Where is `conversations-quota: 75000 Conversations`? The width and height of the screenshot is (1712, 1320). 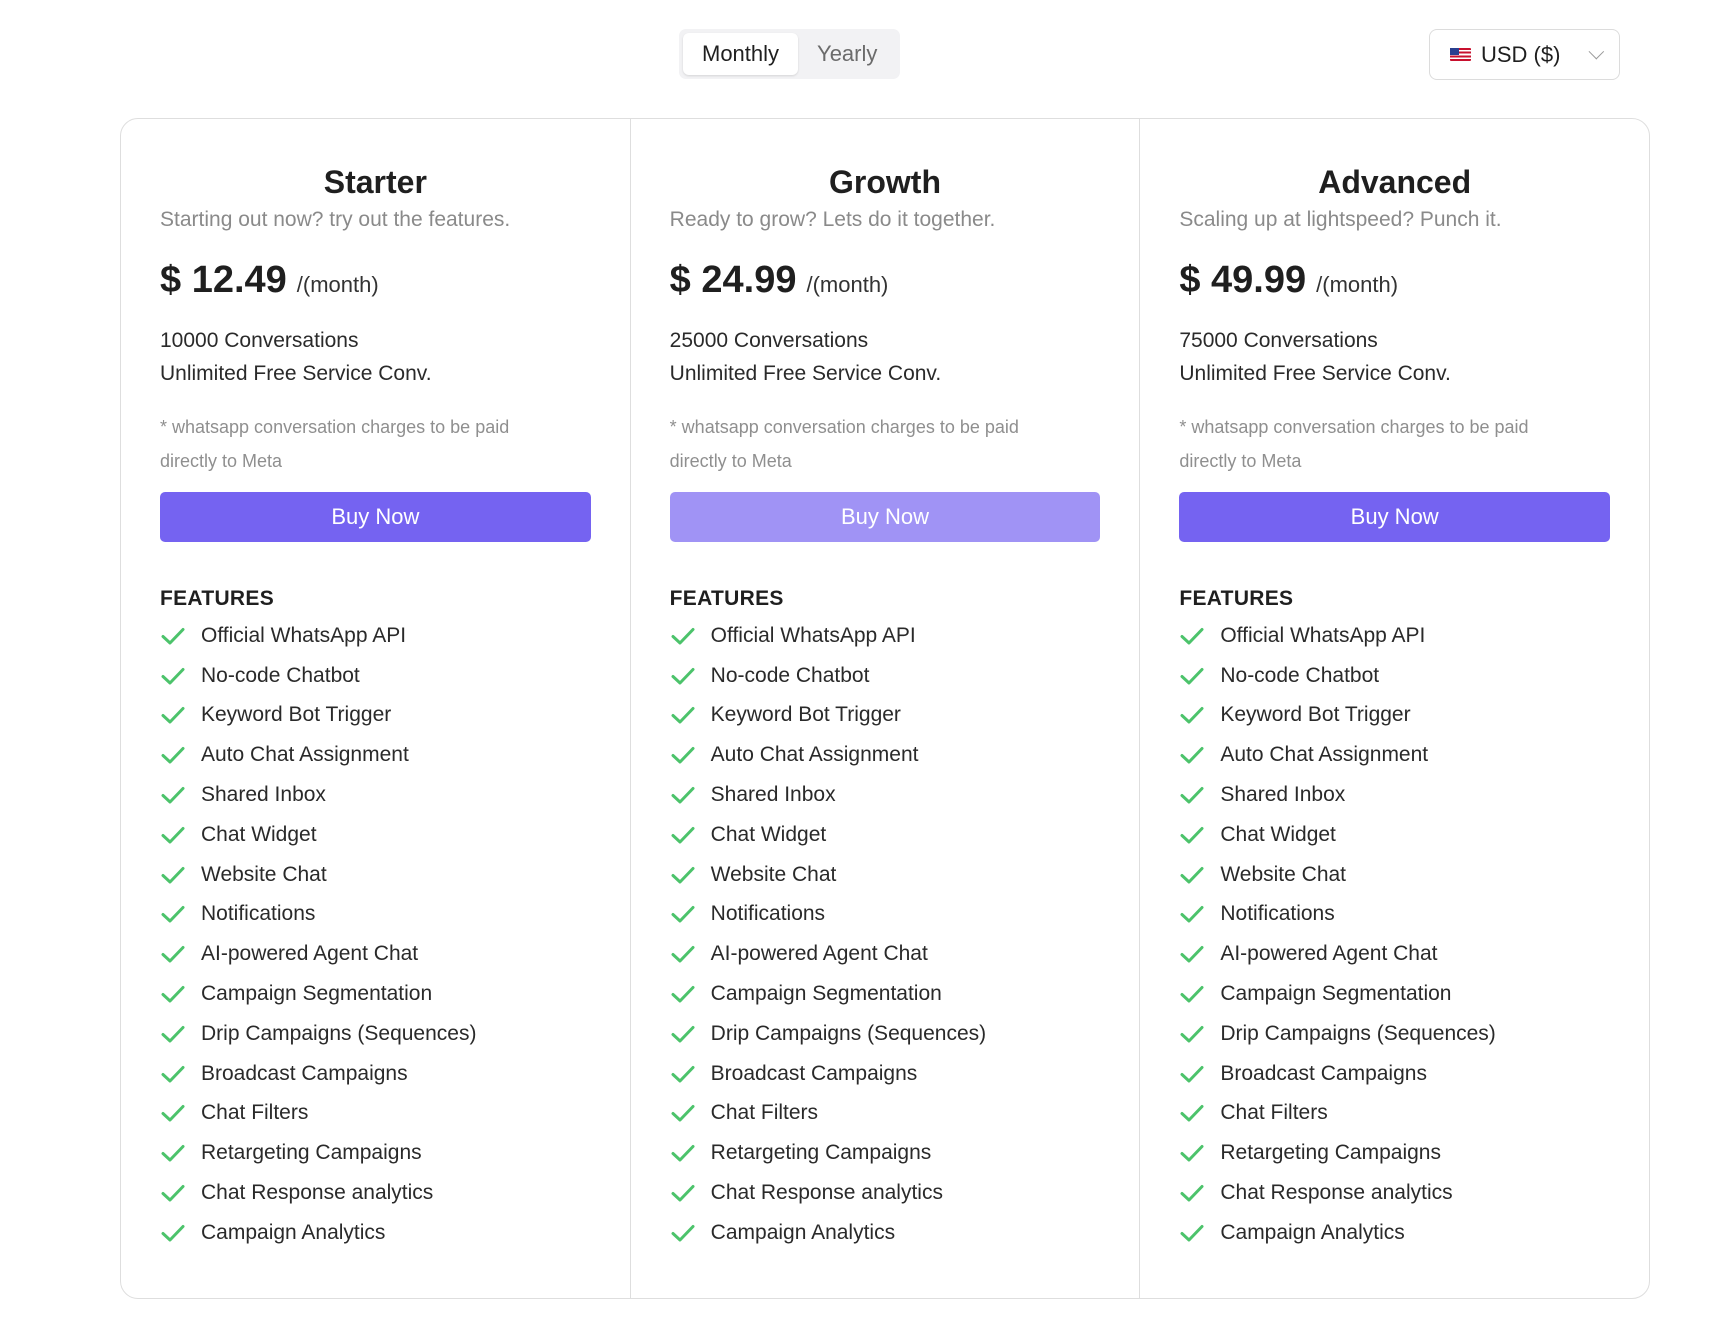
conversations-quota: 75000 Conversations is located at coordinates (1278, 340).